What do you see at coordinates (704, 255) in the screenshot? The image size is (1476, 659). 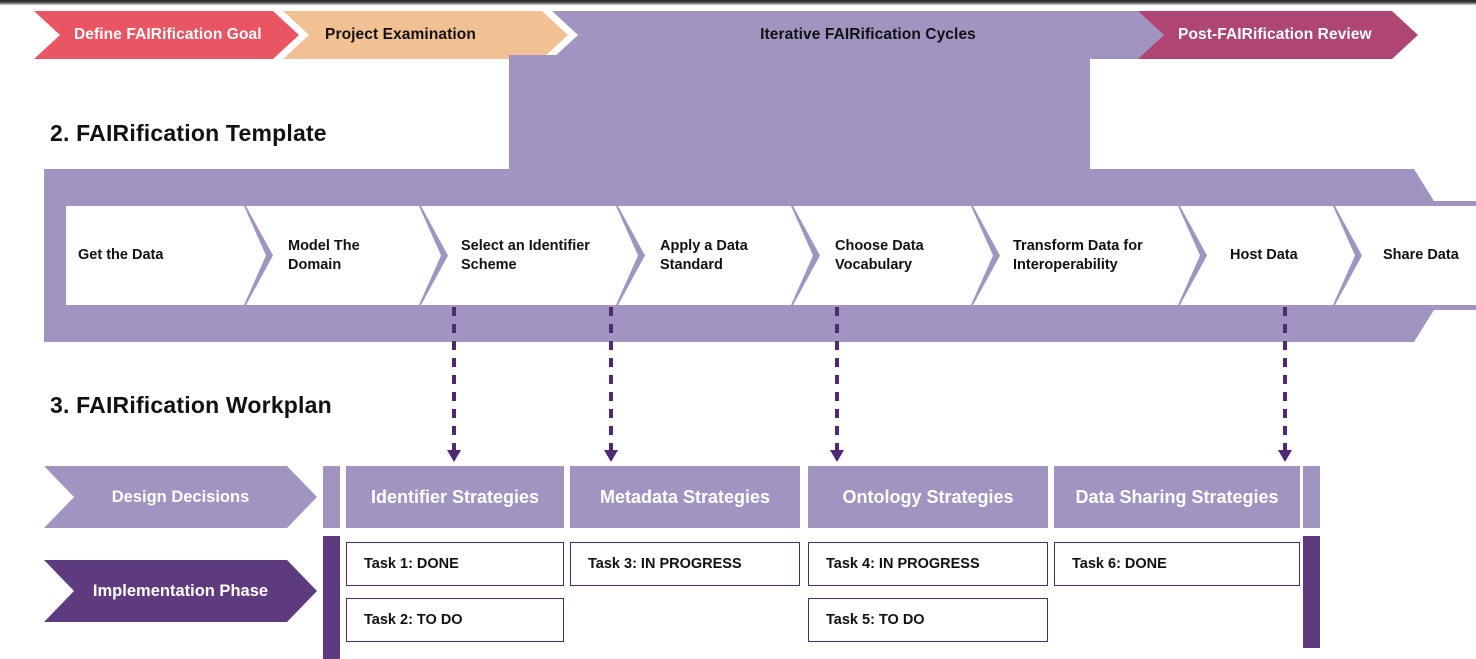 I see `step-label: Apply a Data Standard` at bounding box center [704, 255].